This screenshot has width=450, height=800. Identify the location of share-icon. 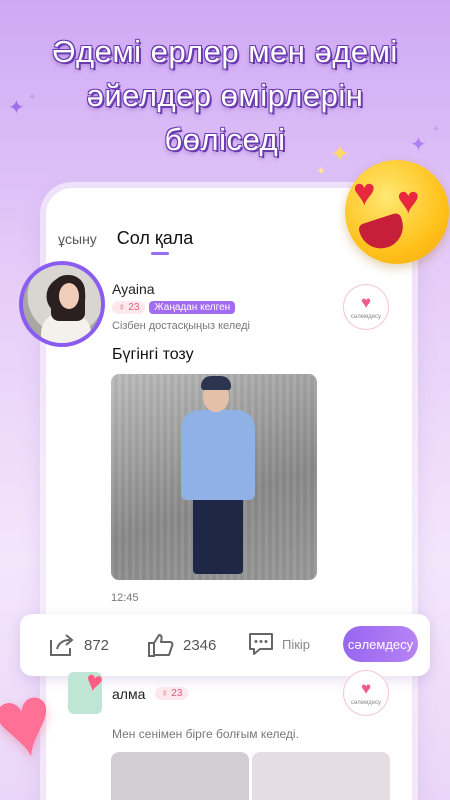
(62, 645).